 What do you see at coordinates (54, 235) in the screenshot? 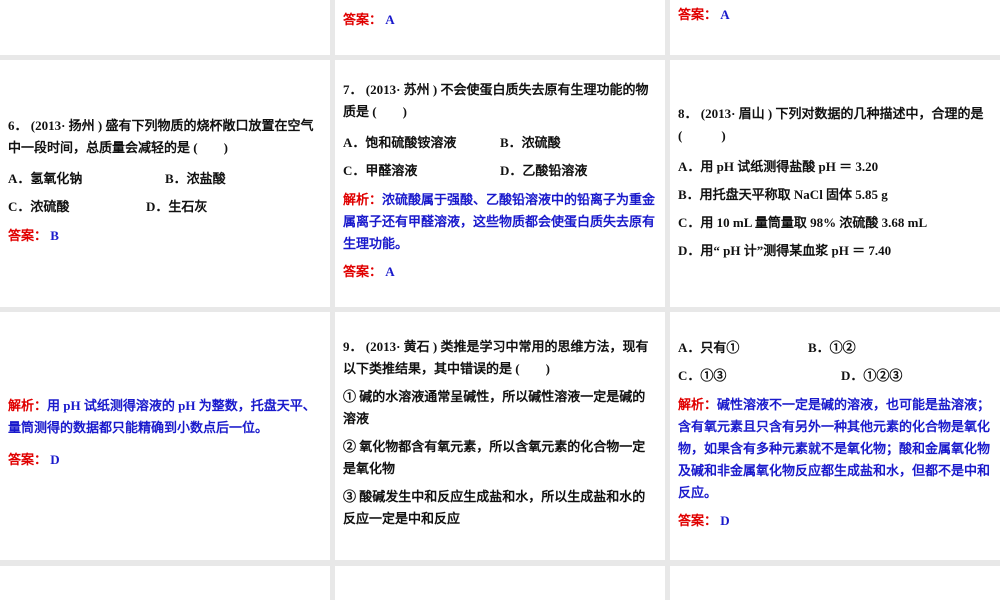
I see `answer-value: B` at bounding box center [54, 235].